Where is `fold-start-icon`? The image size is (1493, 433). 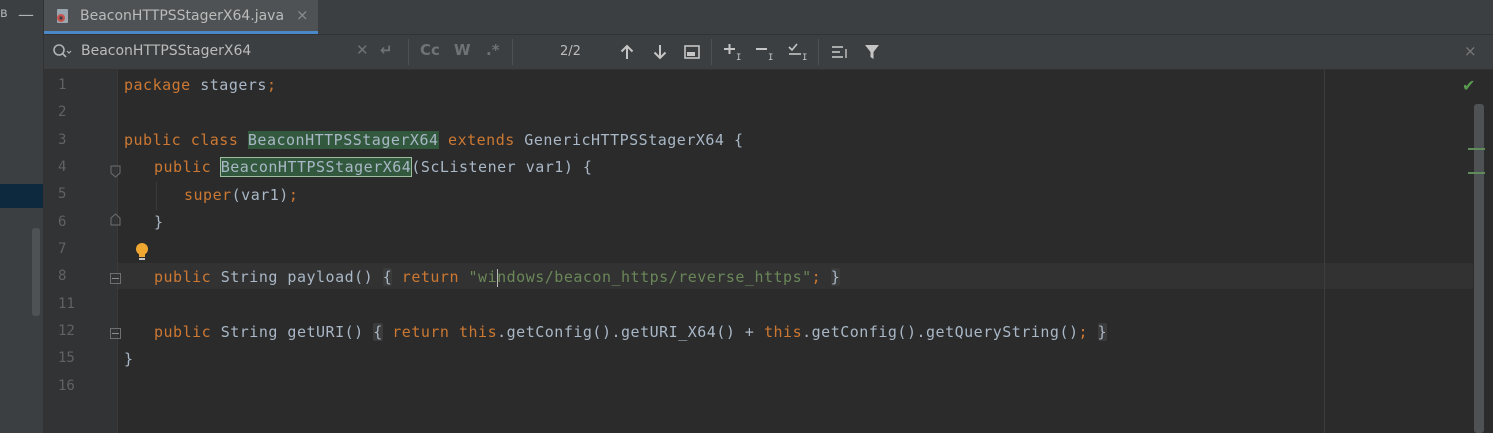
fold-start-icon is located at coordinates (115, 171).